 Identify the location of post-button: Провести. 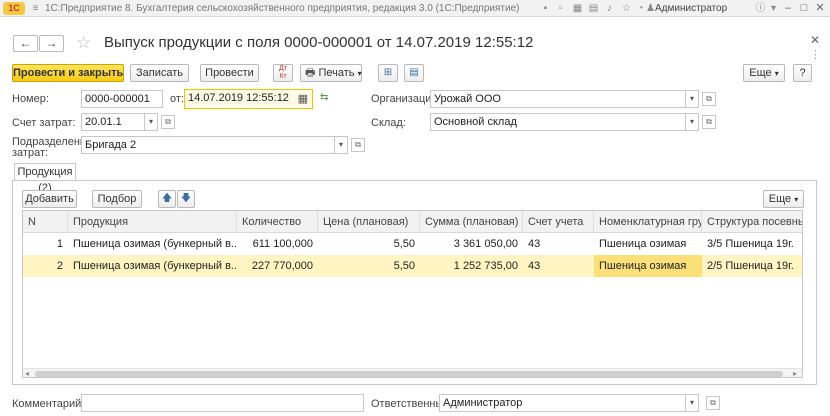
(229, 73).